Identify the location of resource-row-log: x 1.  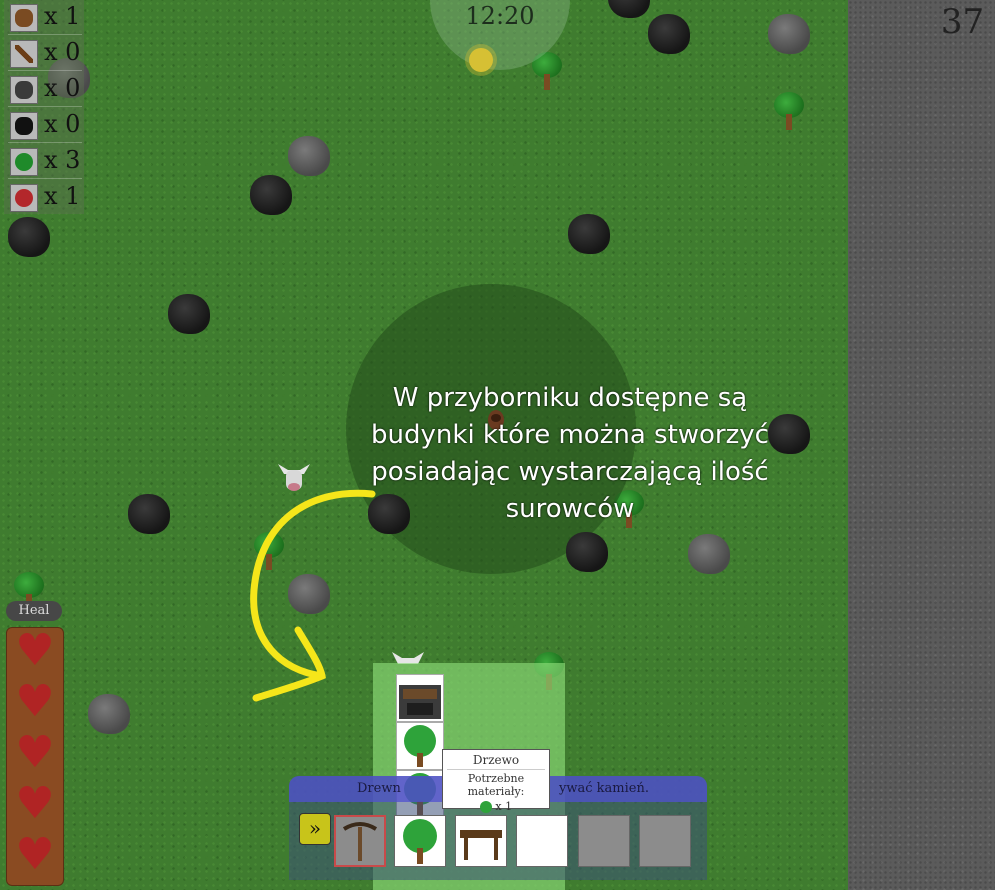
(45, 17).